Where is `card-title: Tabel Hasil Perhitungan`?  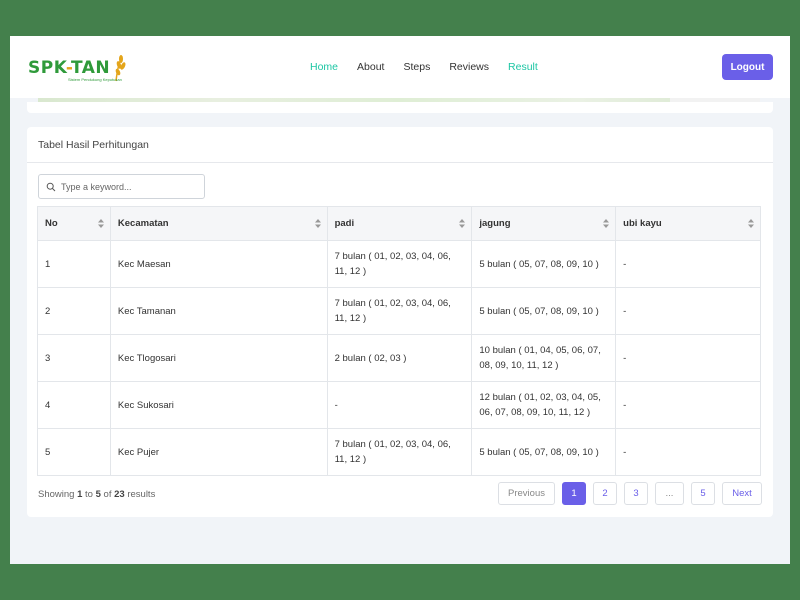
card-title: Tabel Hasil Perhitungan is located at coordinates (93, 145).